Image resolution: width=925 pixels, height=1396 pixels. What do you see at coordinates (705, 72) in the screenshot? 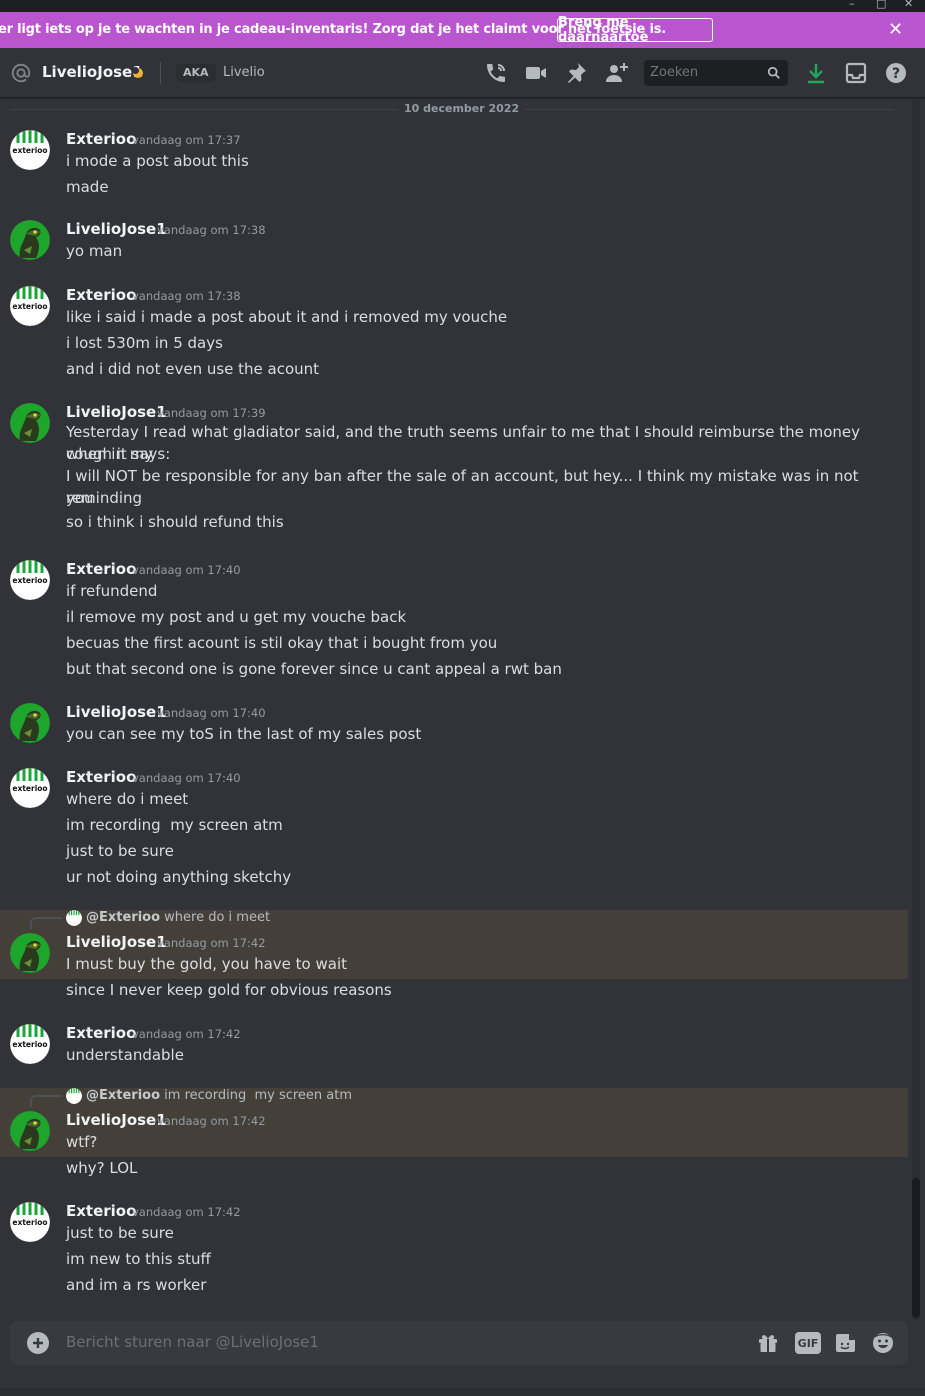
I see `search-input` at bounding box center [705, 72].